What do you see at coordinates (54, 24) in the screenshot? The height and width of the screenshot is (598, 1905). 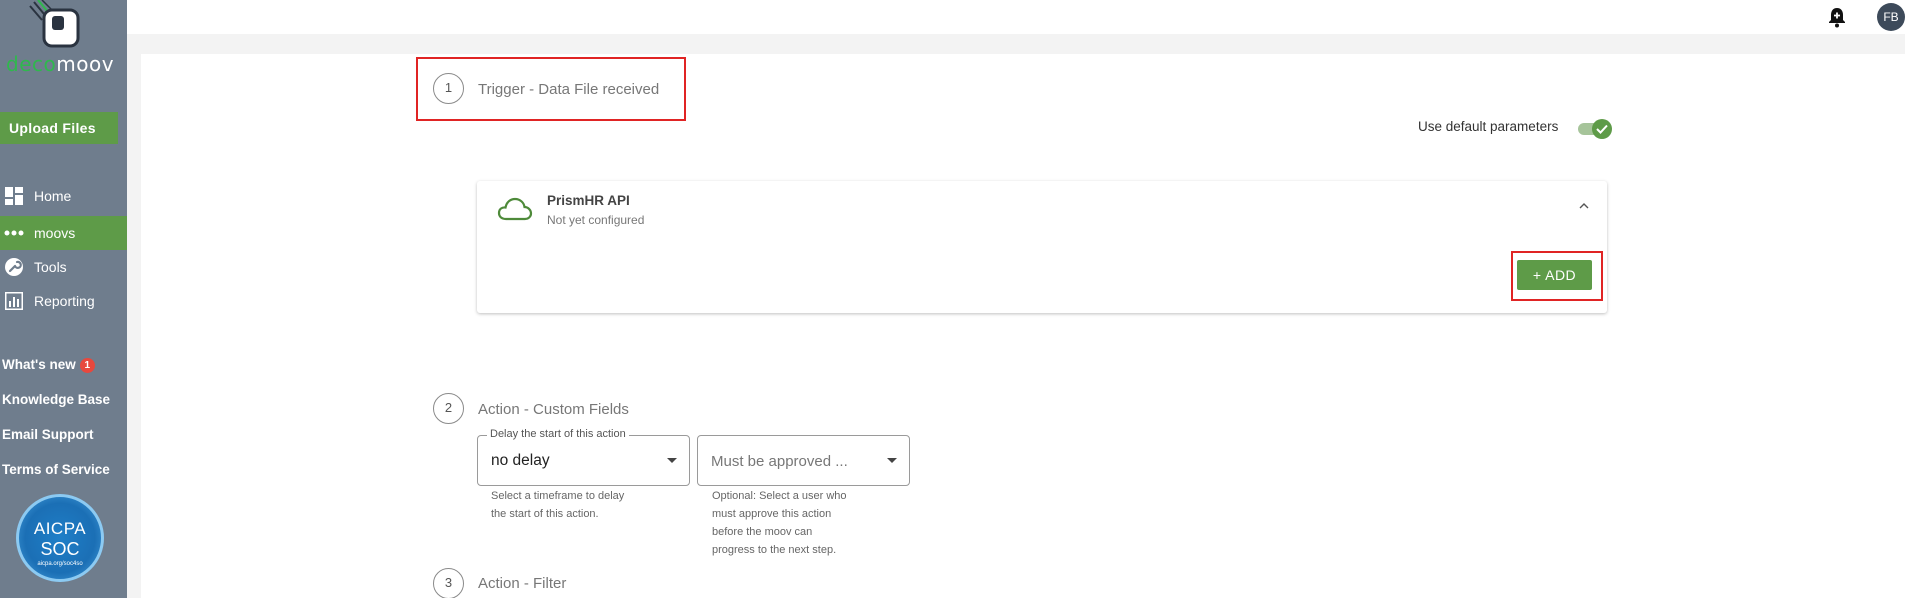 I see `logo-mark-icon` at bounding box center [54, 24].